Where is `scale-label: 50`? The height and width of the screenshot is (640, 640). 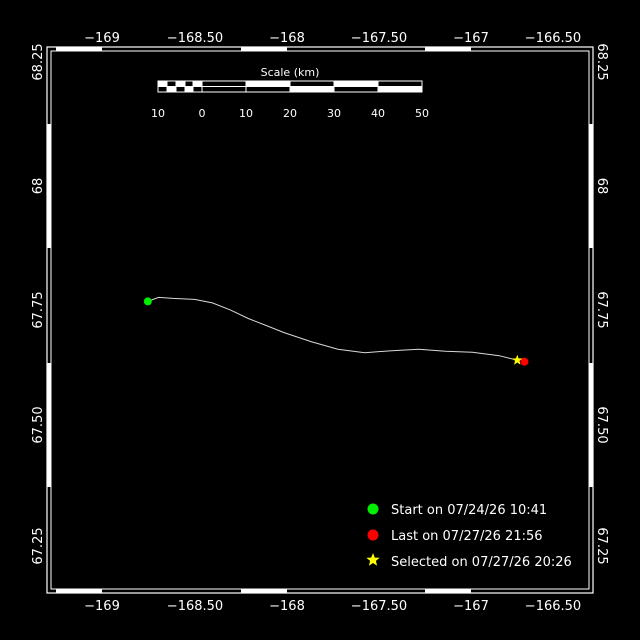 scale-label: 50 is located at coordinates (422, 113).